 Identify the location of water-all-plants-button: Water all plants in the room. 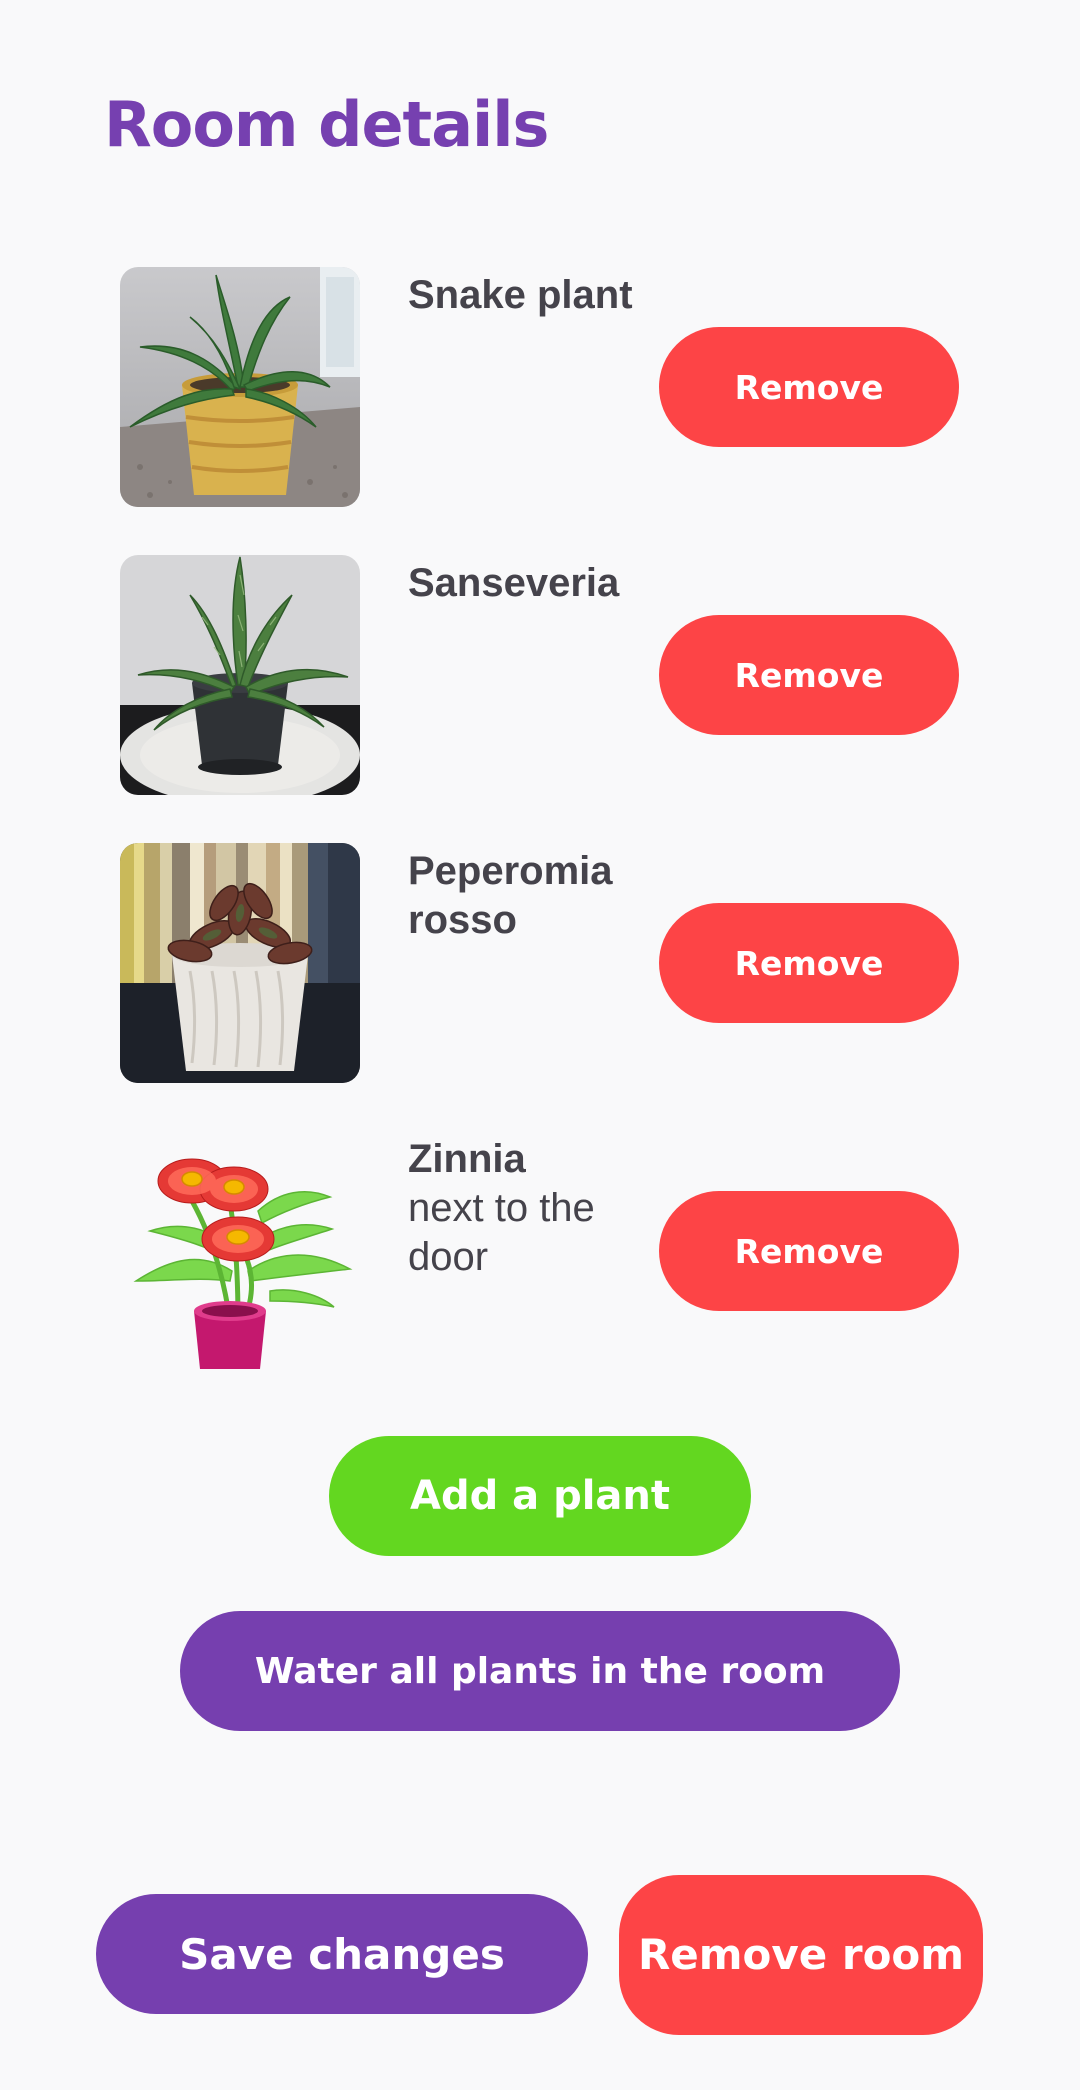
(540, 1671).